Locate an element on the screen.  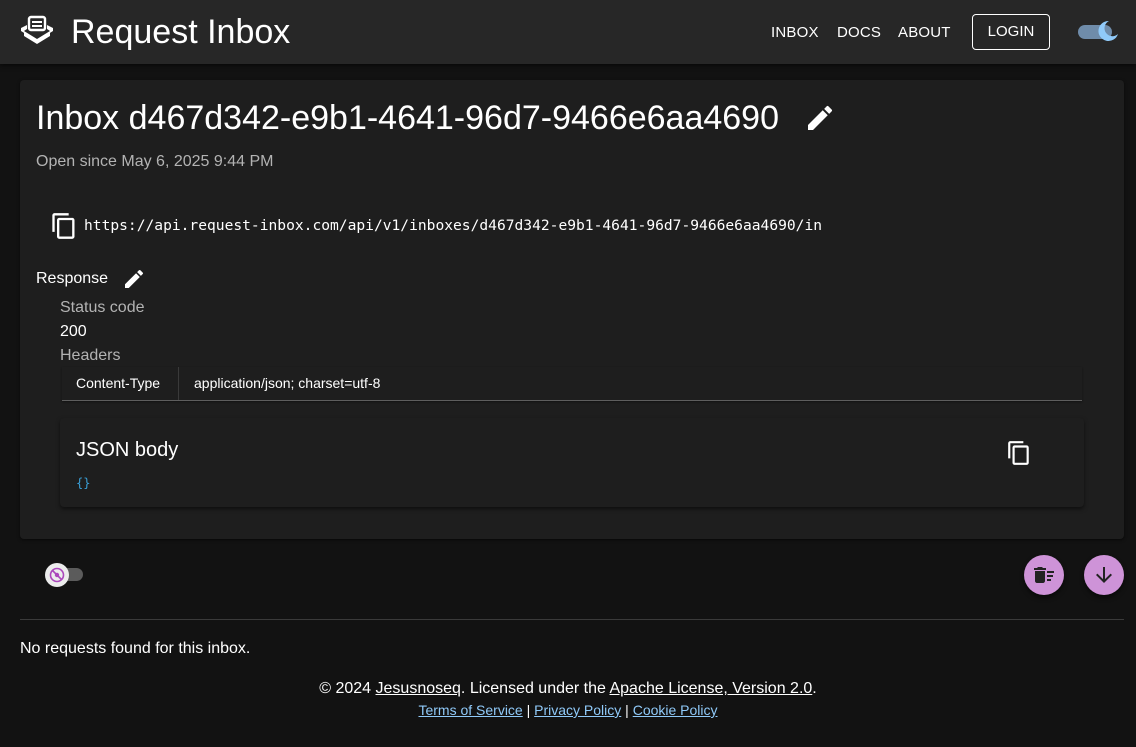
edit-response-icon is located at coordinates (134, 279).